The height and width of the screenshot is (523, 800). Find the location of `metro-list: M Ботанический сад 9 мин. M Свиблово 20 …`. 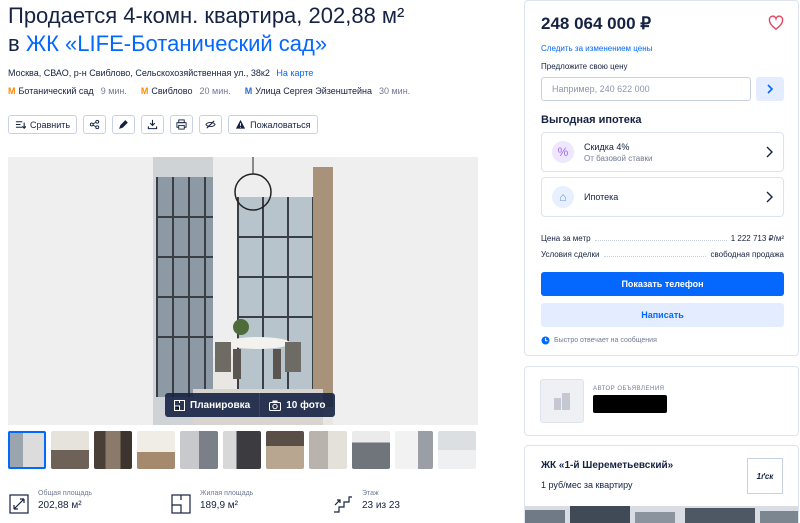

metro-list: M Ботанический сад 9 мин. M Свиблово 20 … is located at coordinates (209, 91).